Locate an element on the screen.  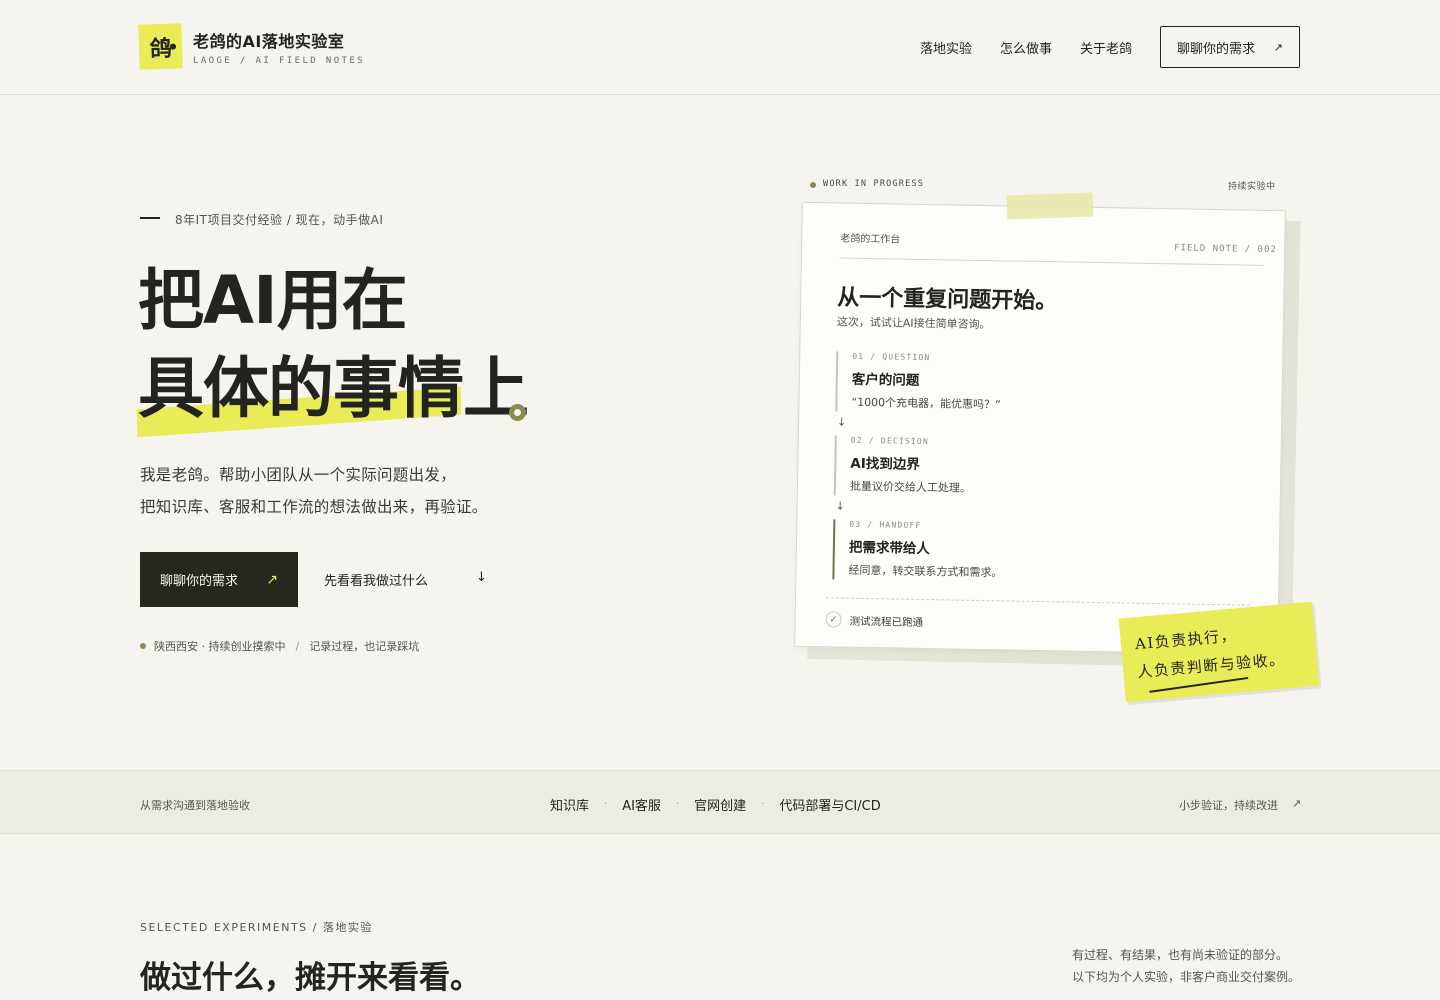
band-right-link: 小步验证，持续改进 ↗ is located at coordinates (1240, 805).